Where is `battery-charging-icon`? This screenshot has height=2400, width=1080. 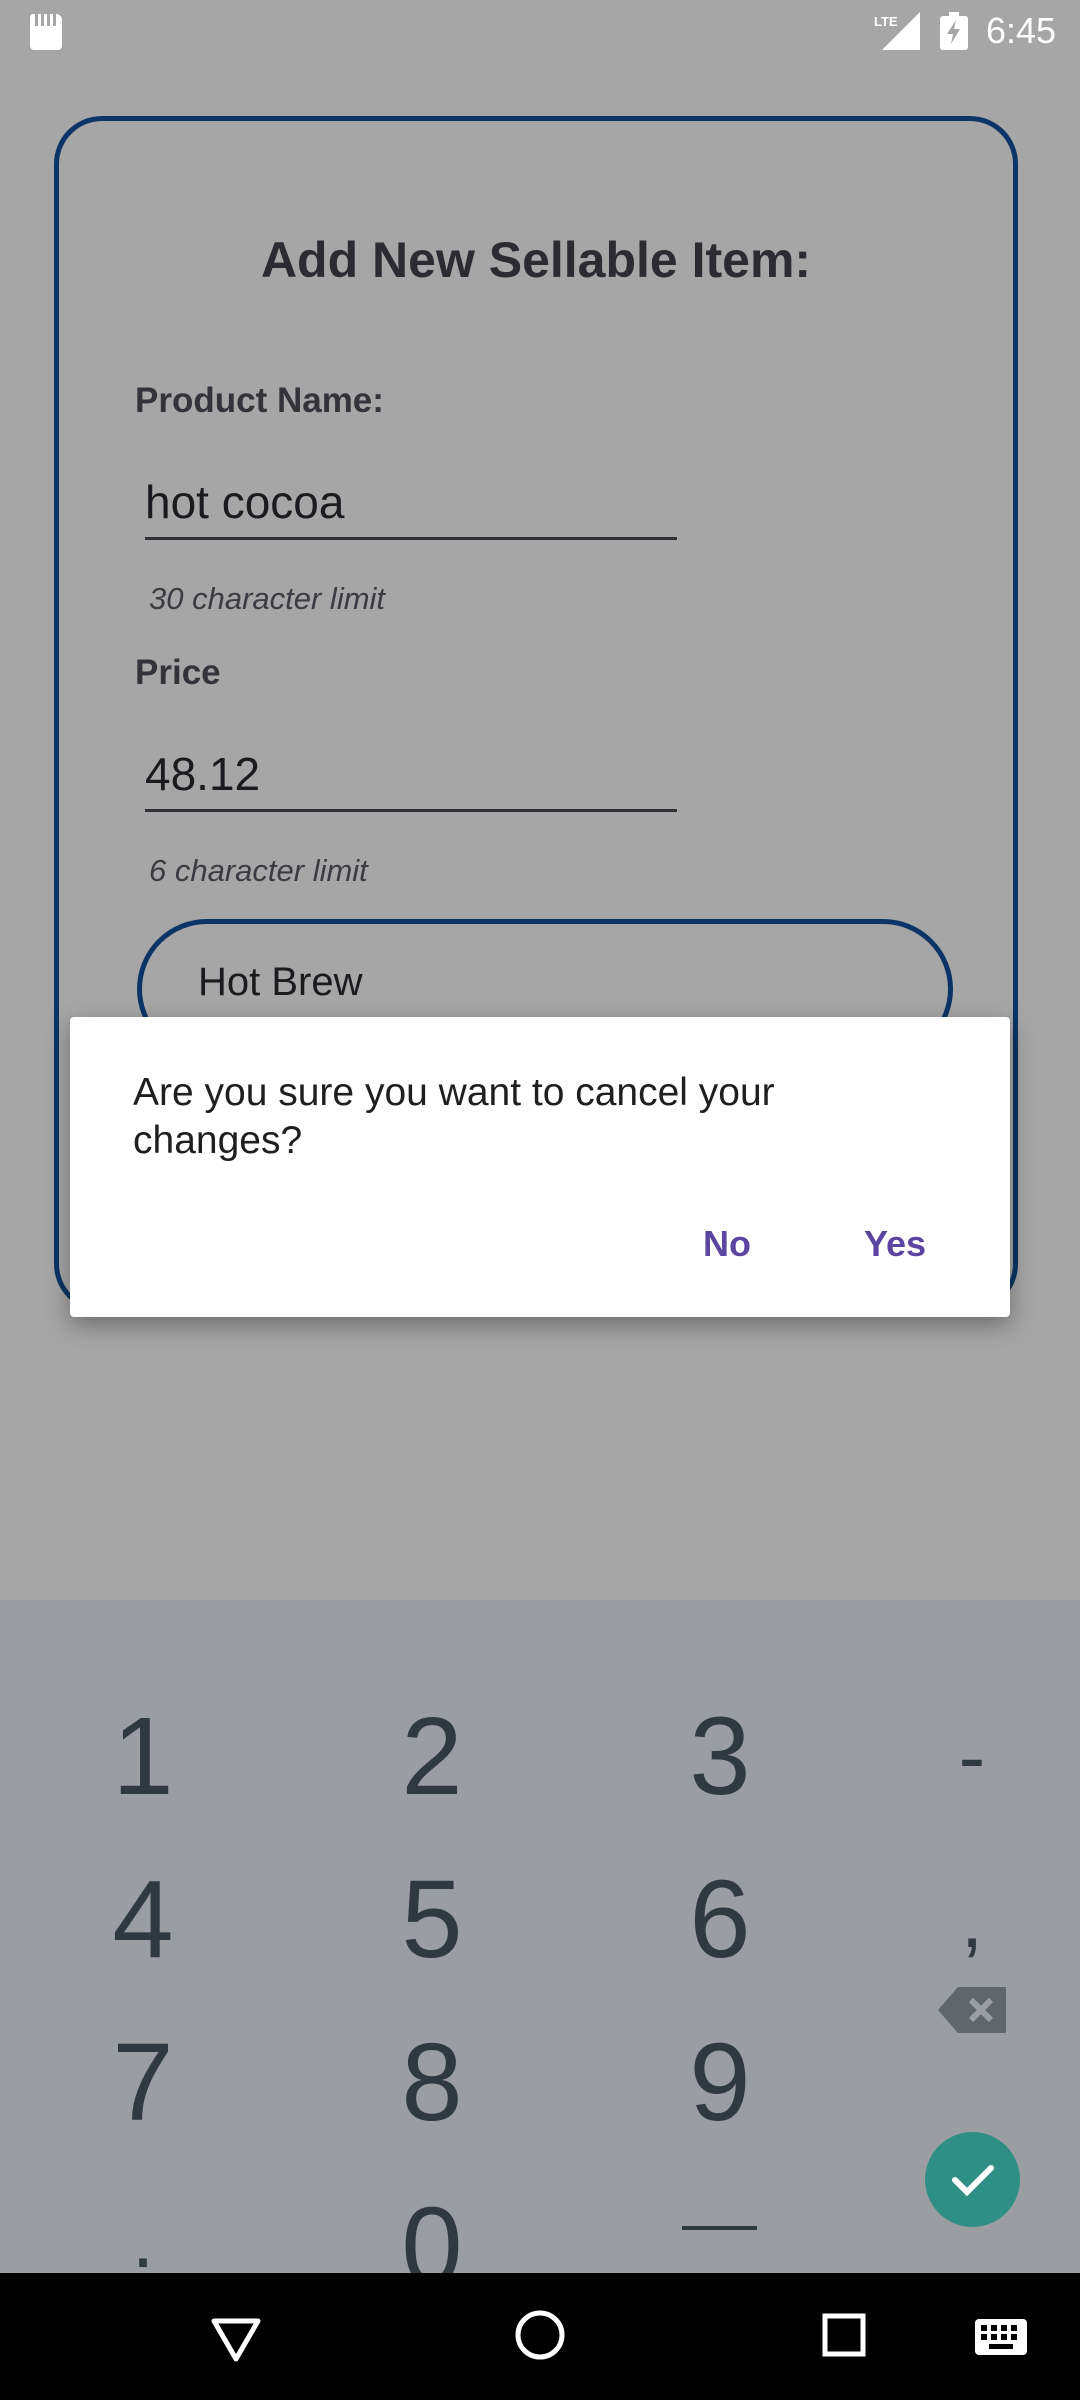 battery-charging-icon is located at coordinates (954, 31).